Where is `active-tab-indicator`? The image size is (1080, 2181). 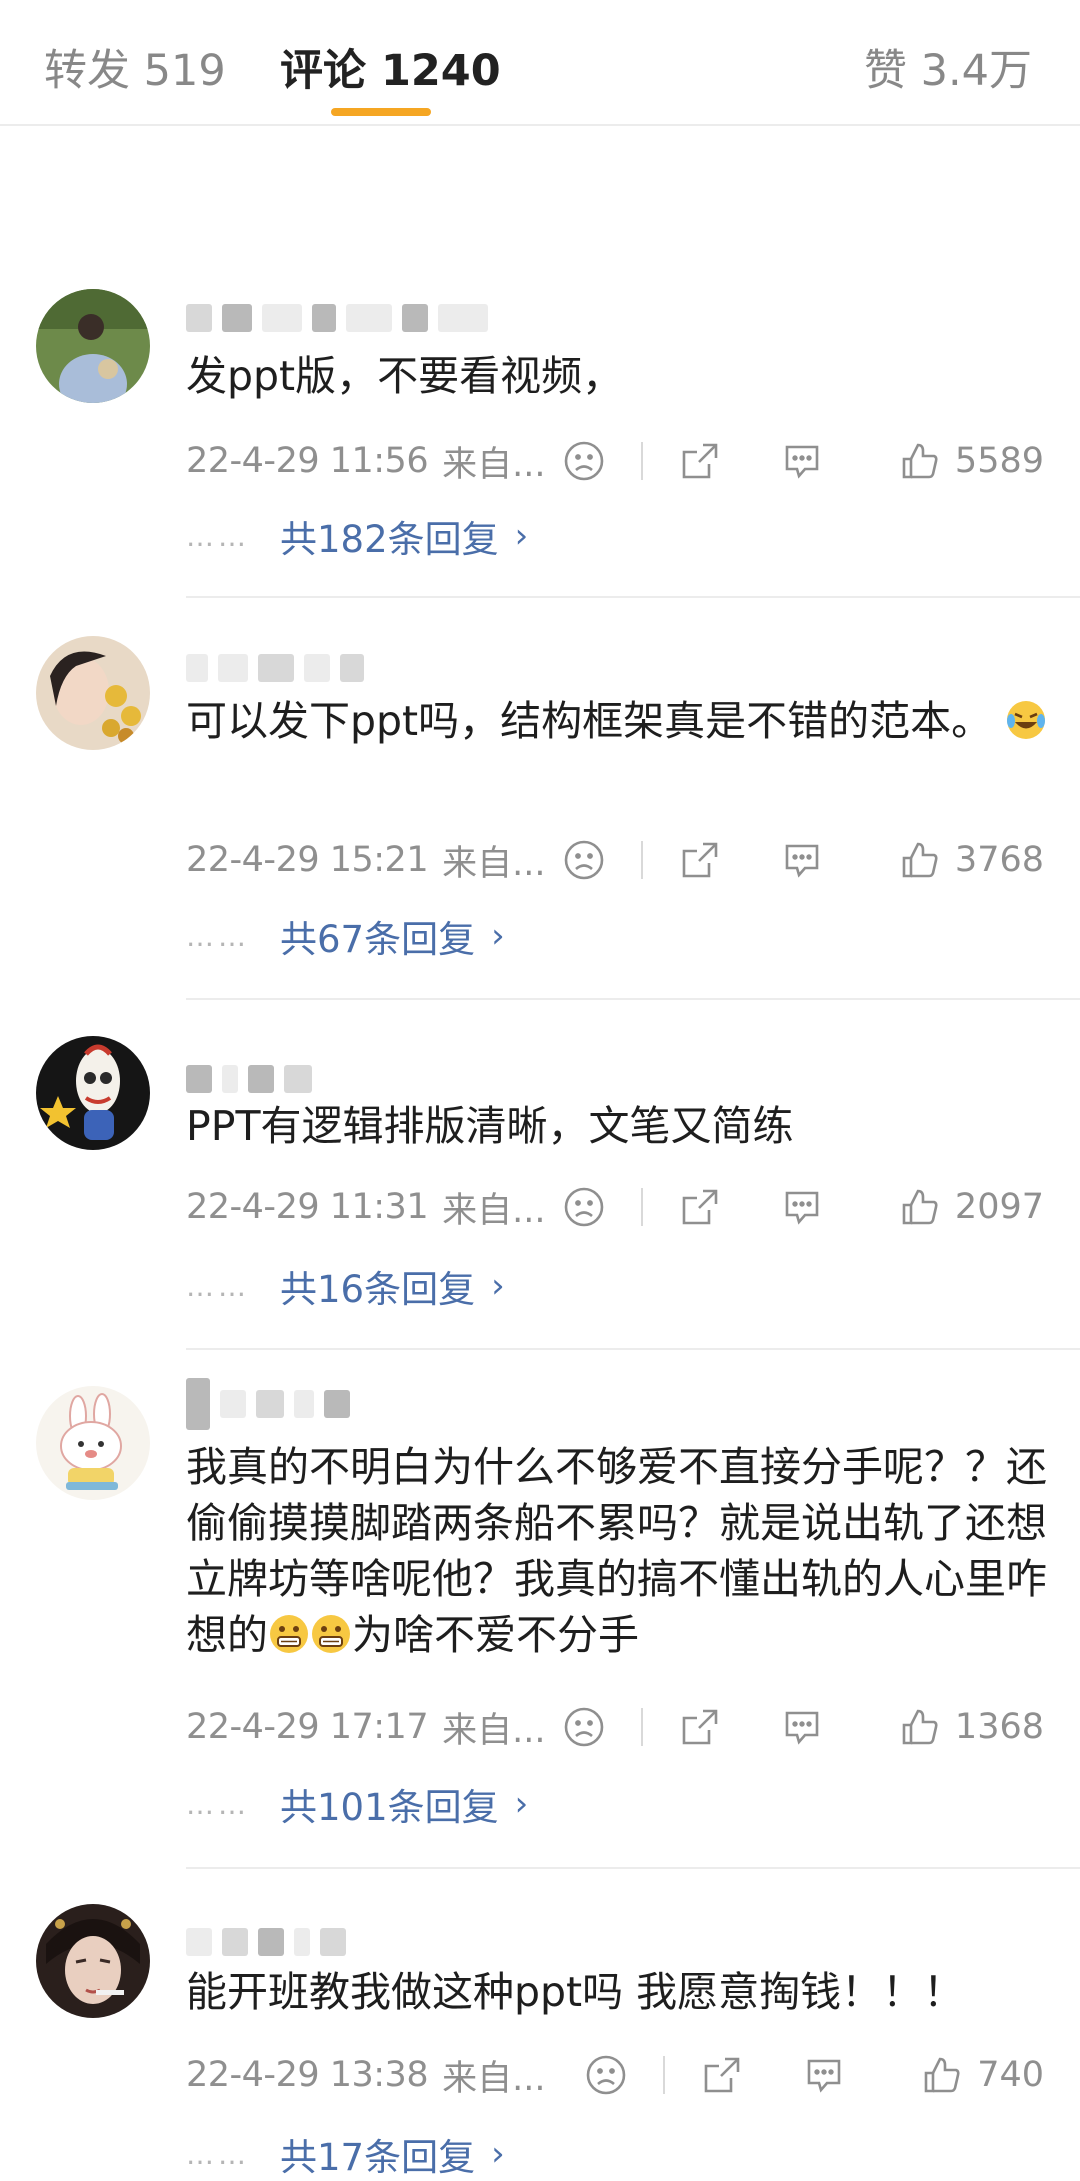
active-tab-indicator is located at coordinates (381, 112).